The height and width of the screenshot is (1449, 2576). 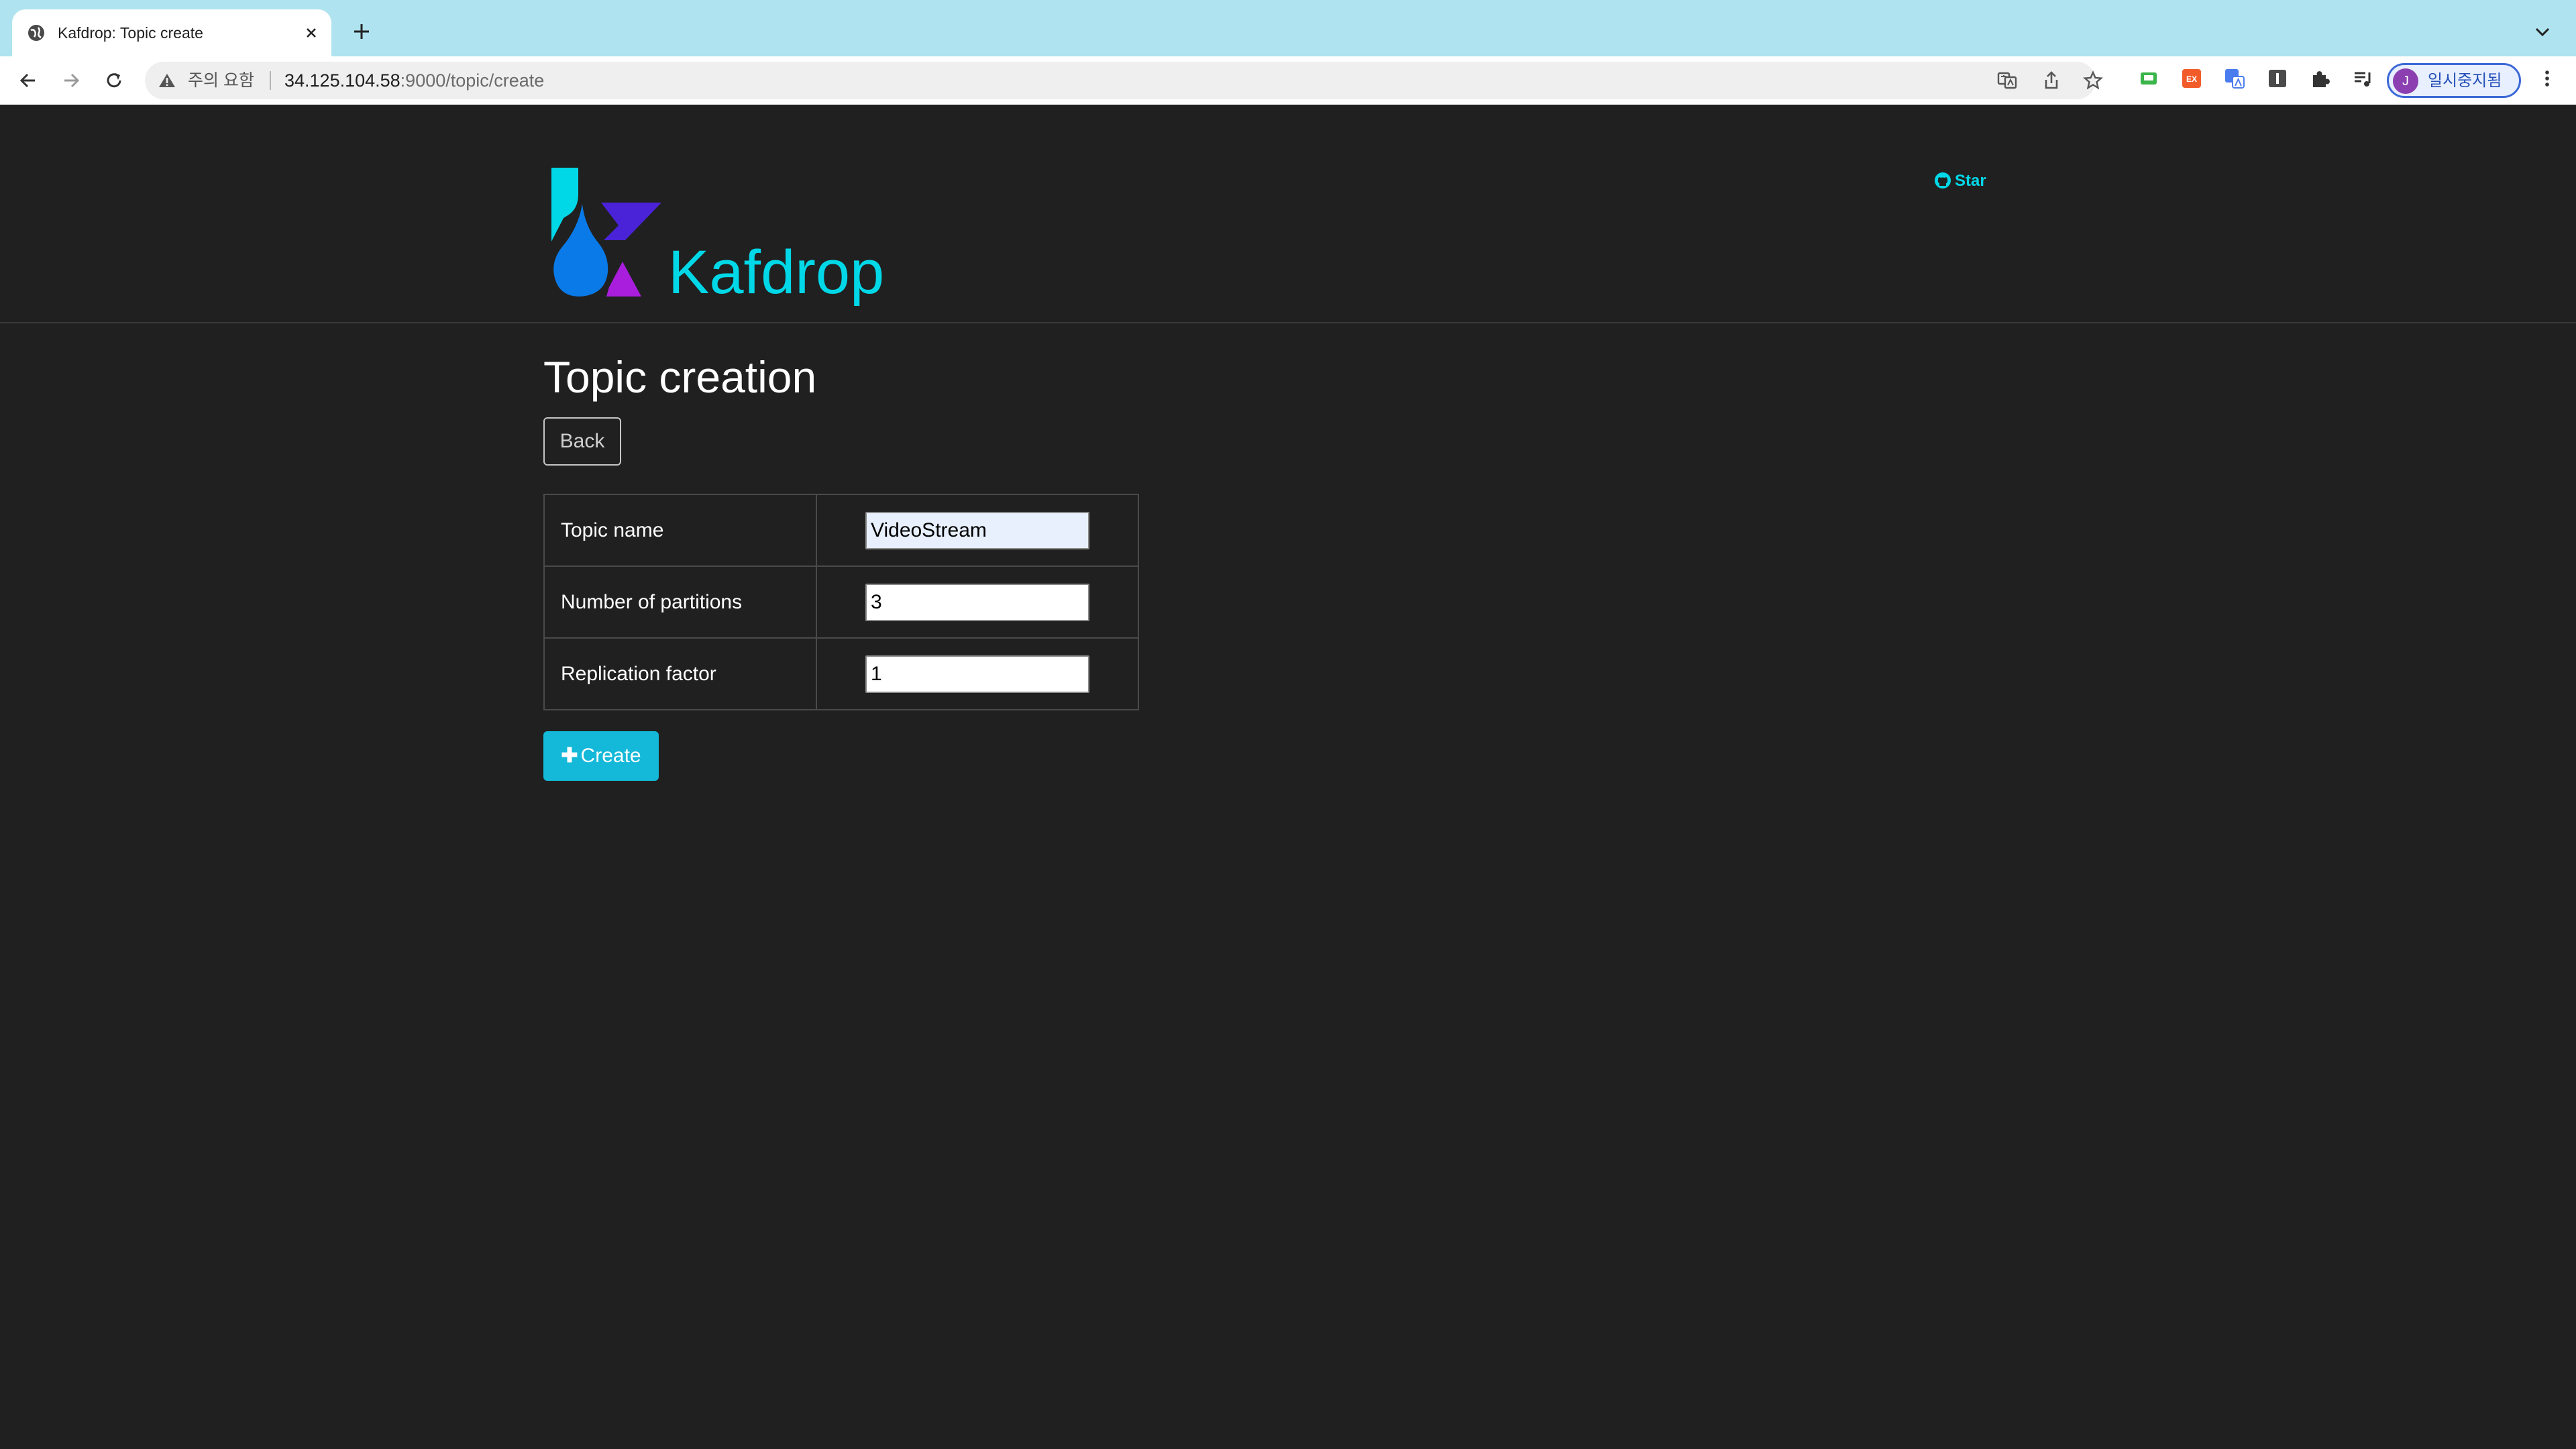 I want to click on translate-icon, so click(x=2007, y=80).